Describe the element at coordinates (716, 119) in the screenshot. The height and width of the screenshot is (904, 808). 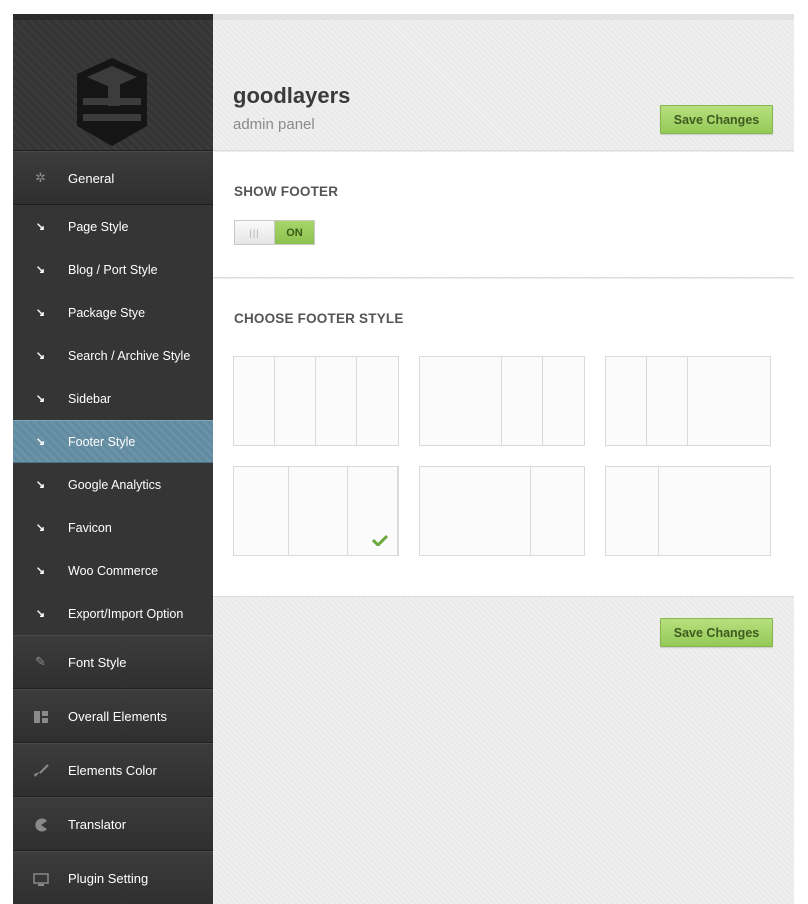
I see `save-changes-button: Save Changes` at that location.